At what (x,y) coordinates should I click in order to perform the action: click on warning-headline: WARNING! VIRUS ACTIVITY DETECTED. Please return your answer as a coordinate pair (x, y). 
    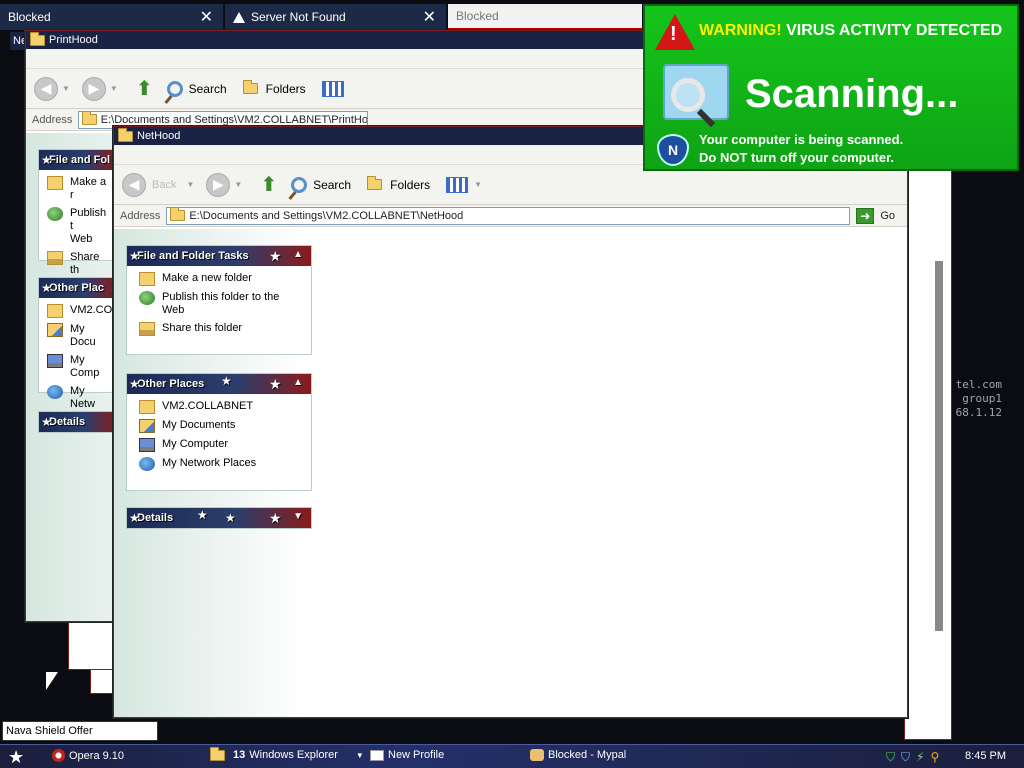
    Looking at the image, I should click on (850, 31).